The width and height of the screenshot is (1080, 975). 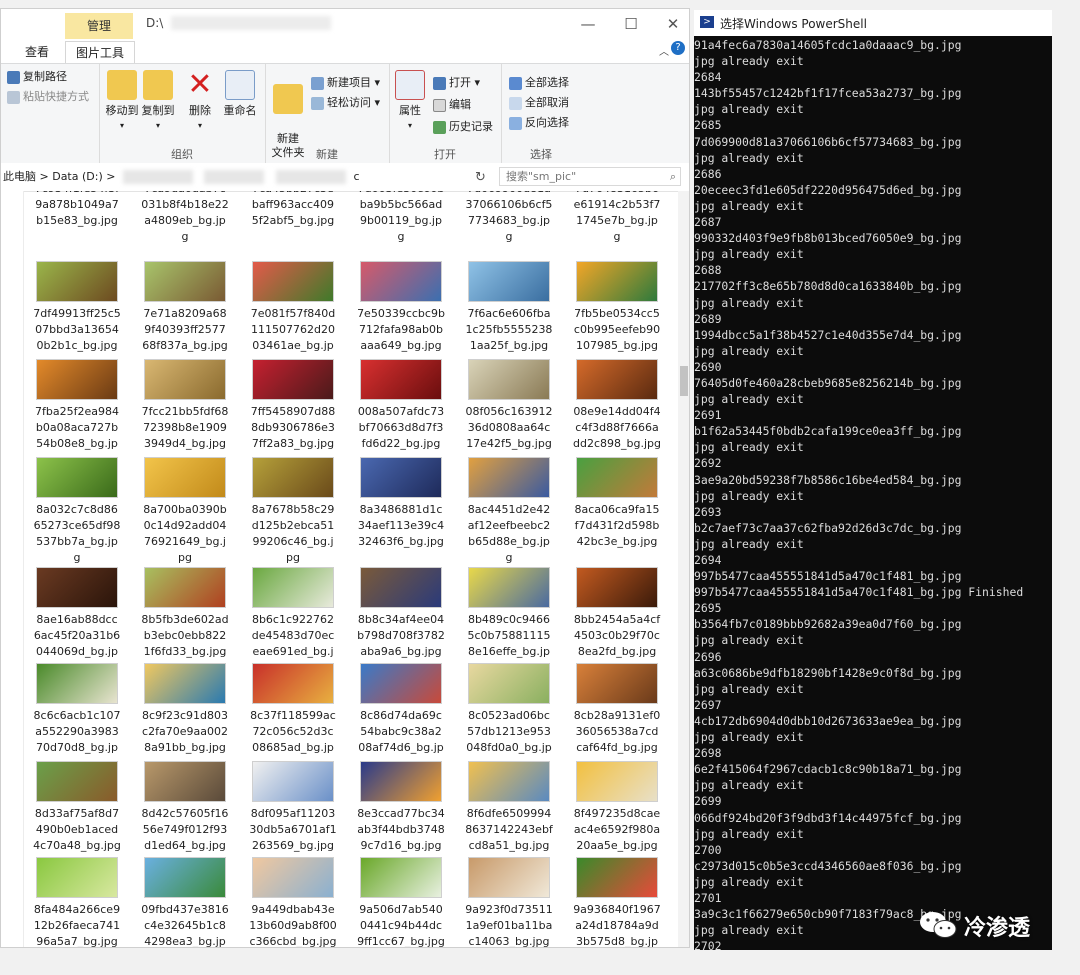 I want to click on file-item: 9a506d7ab5400441c94b44dc9ff1cc67_bg.jpg, so click(x=401, y=902).